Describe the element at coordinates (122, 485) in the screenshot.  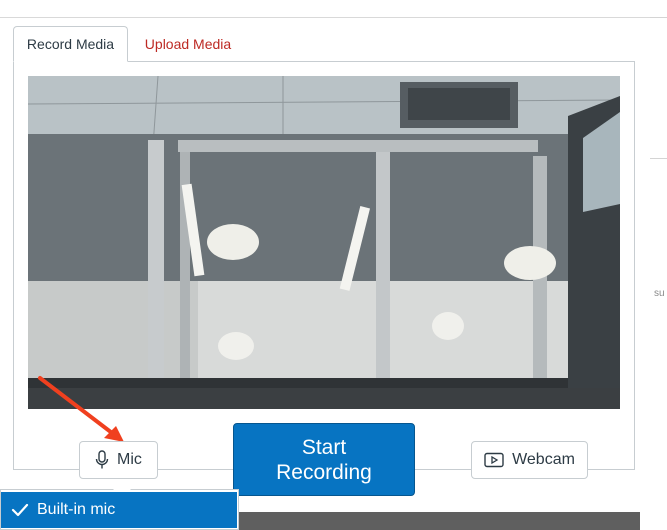
I see `mic-dropdown-caret` at that location.